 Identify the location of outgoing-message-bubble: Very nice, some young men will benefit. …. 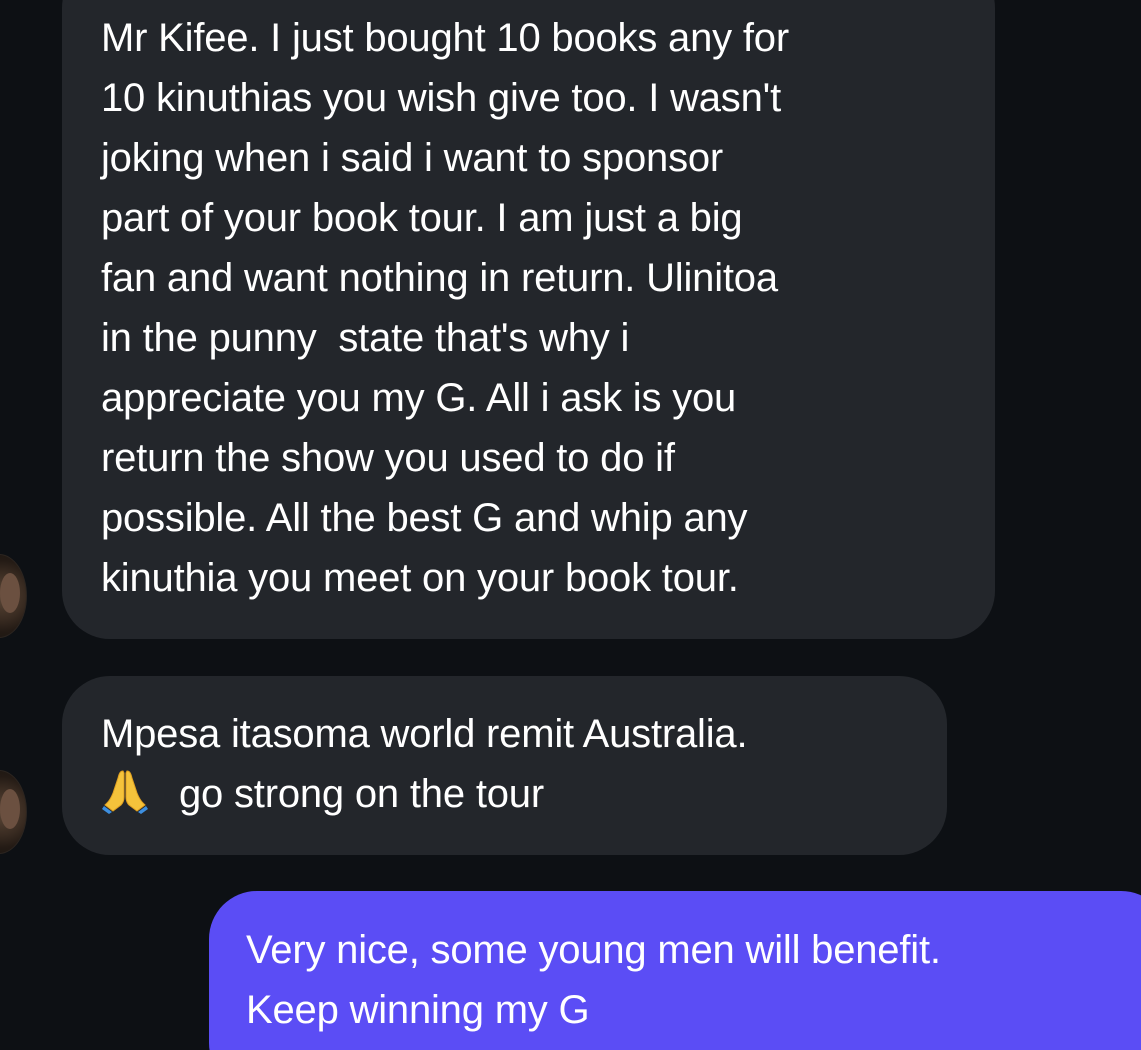
(675, 970).